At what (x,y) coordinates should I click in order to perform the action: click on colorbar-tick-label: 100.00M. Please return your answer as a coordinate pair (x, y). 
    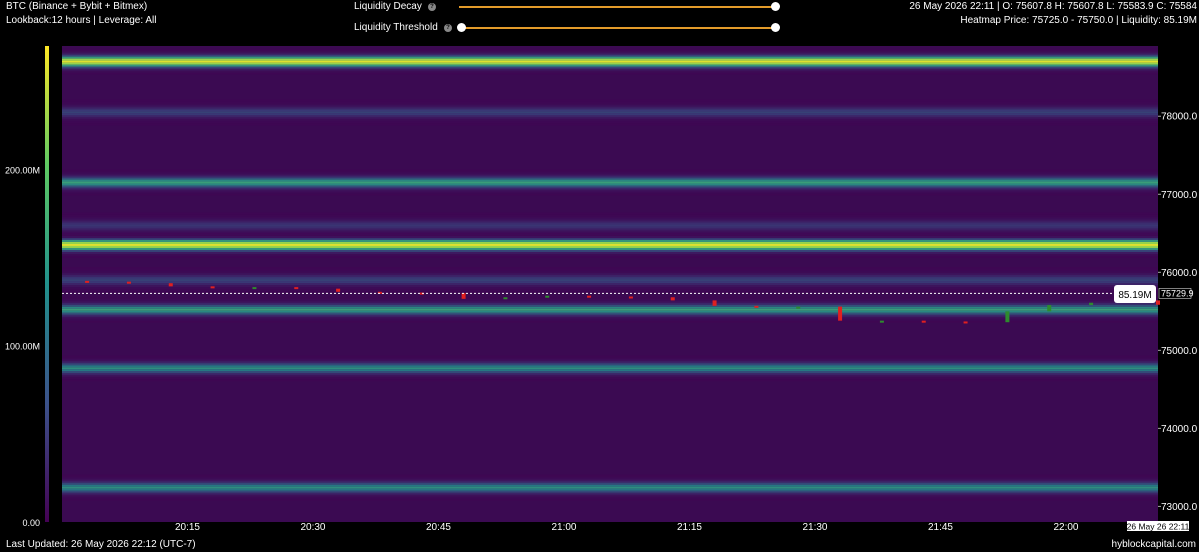
    Looking at the image, I should click on (22, 347).